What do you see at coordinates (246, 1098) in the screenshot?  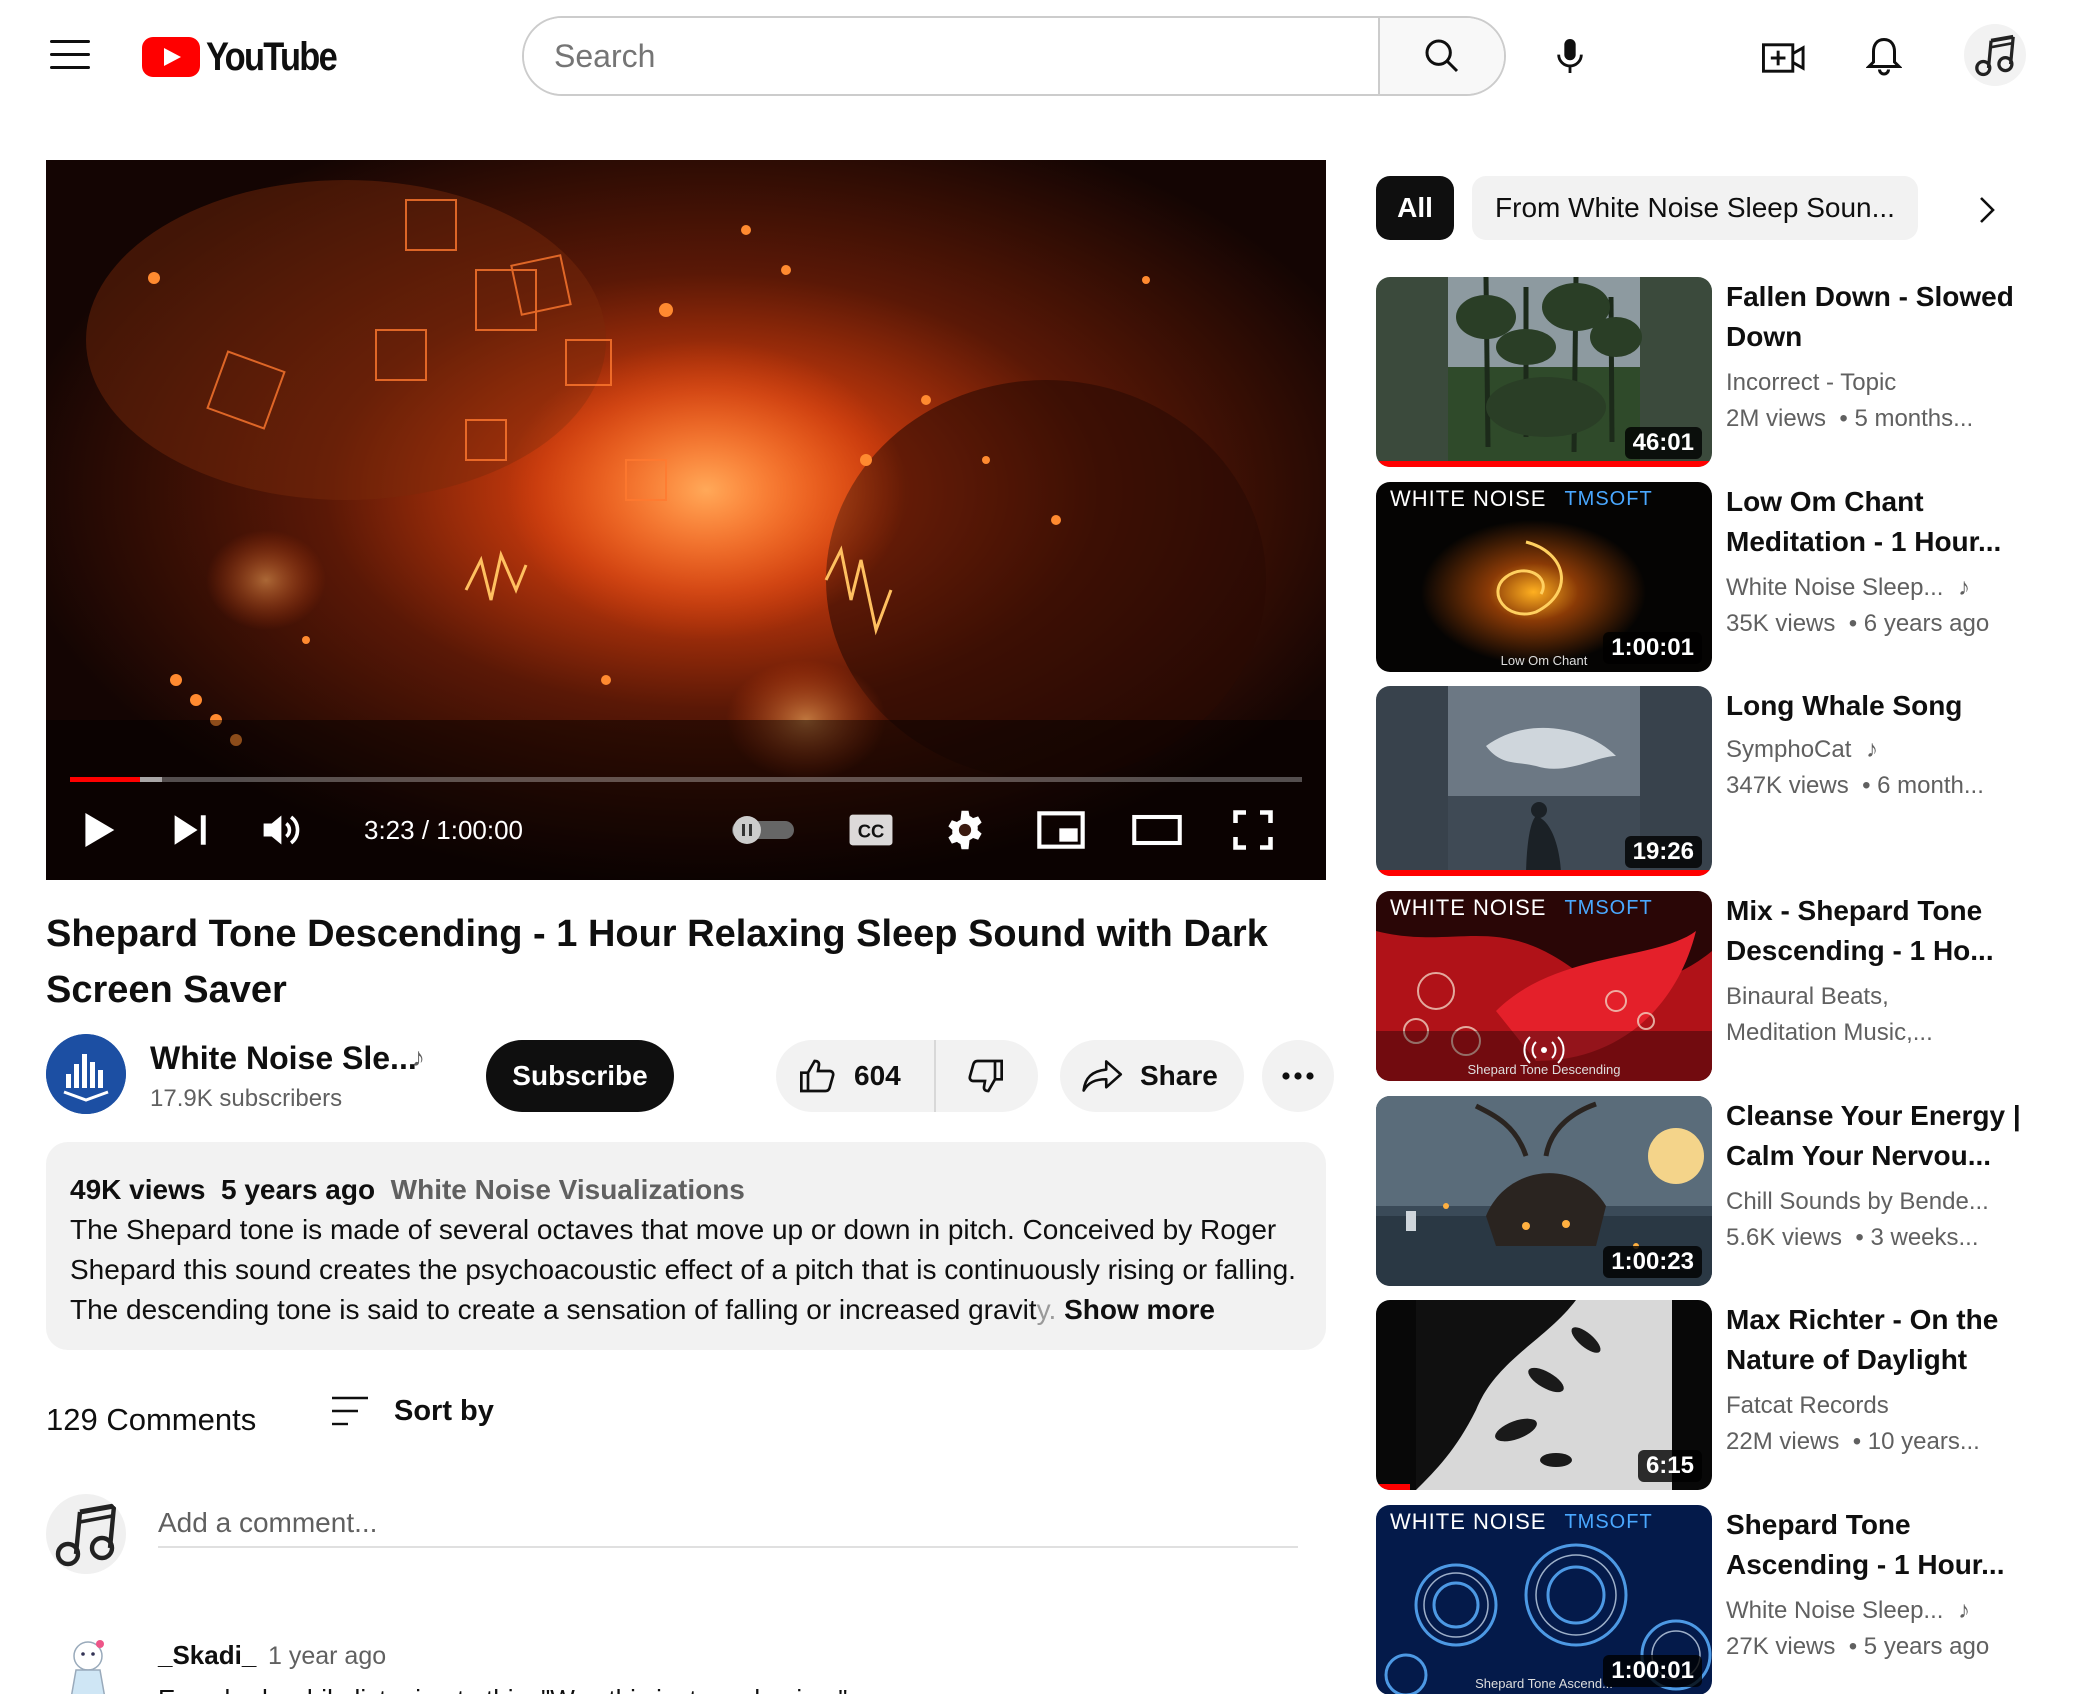 I see `subscriber-count: 17.9K subscribers` at bounding box center [246, 1098].